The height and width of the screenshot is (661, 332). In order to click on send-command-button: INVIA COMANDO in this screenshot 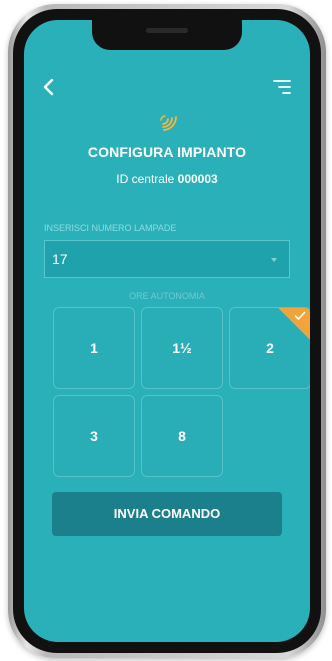, I will do `click(167, 514)`.